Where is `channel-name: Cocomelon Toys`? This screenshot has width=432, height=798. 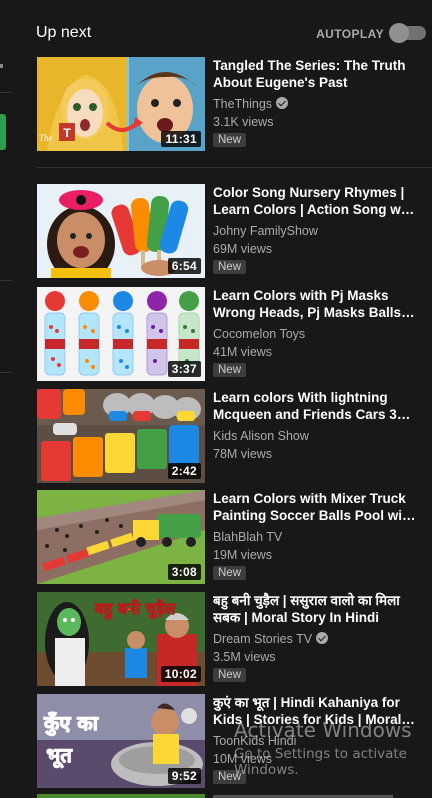 channel-name: Cocomelon Toys is located at coordinates (315, 334).